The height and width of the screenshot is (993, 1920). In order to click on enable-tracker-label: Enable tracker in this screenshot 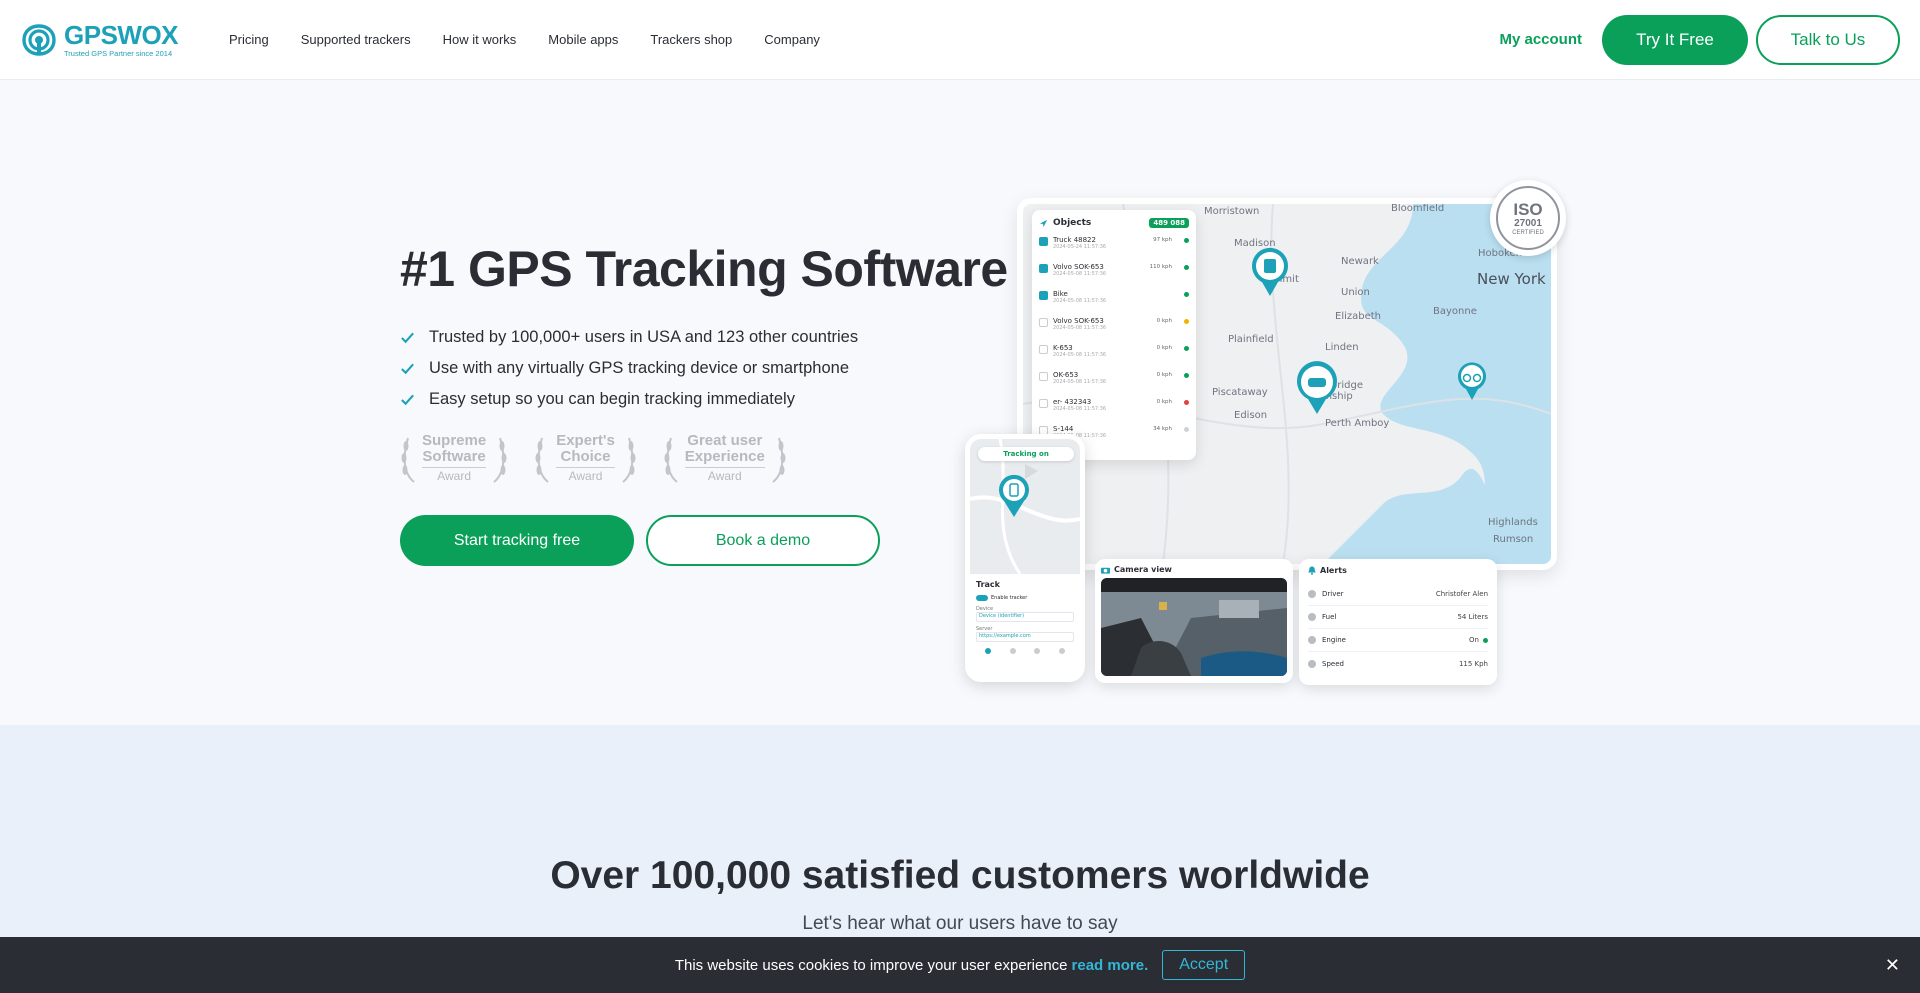, I will do `click(1009, 598)`.